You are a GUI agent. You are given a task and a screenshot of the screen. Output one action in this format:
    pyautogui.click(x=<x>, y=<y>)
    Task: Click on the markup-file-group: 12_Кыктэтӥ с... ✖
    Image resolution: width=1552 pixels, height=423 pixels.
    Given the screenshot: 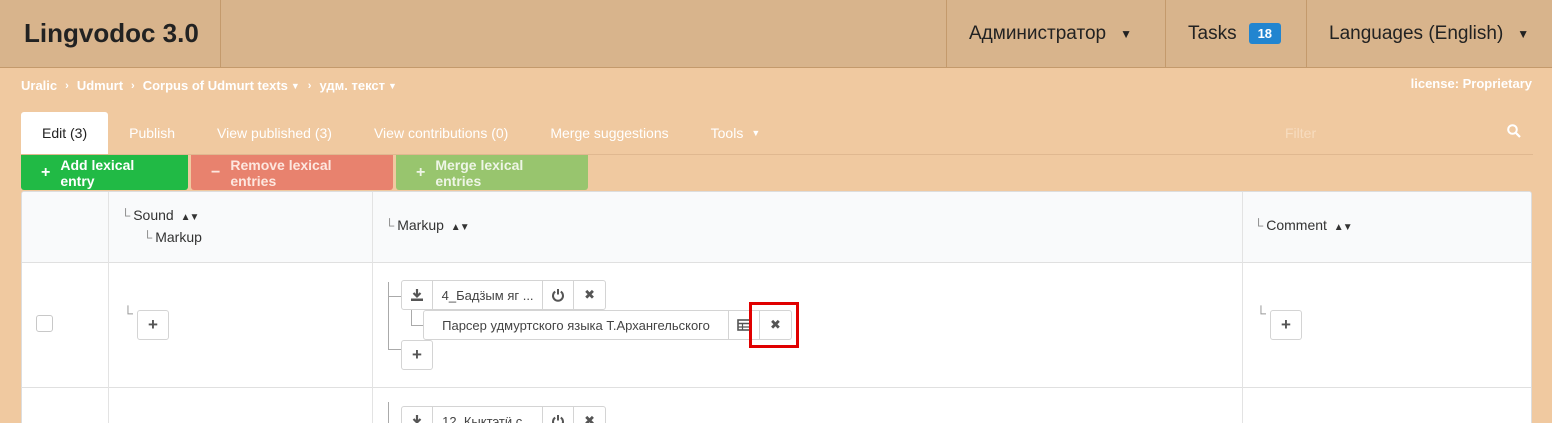 What is the action you would take?
    pyautogui.click(x=503, y=414)
    